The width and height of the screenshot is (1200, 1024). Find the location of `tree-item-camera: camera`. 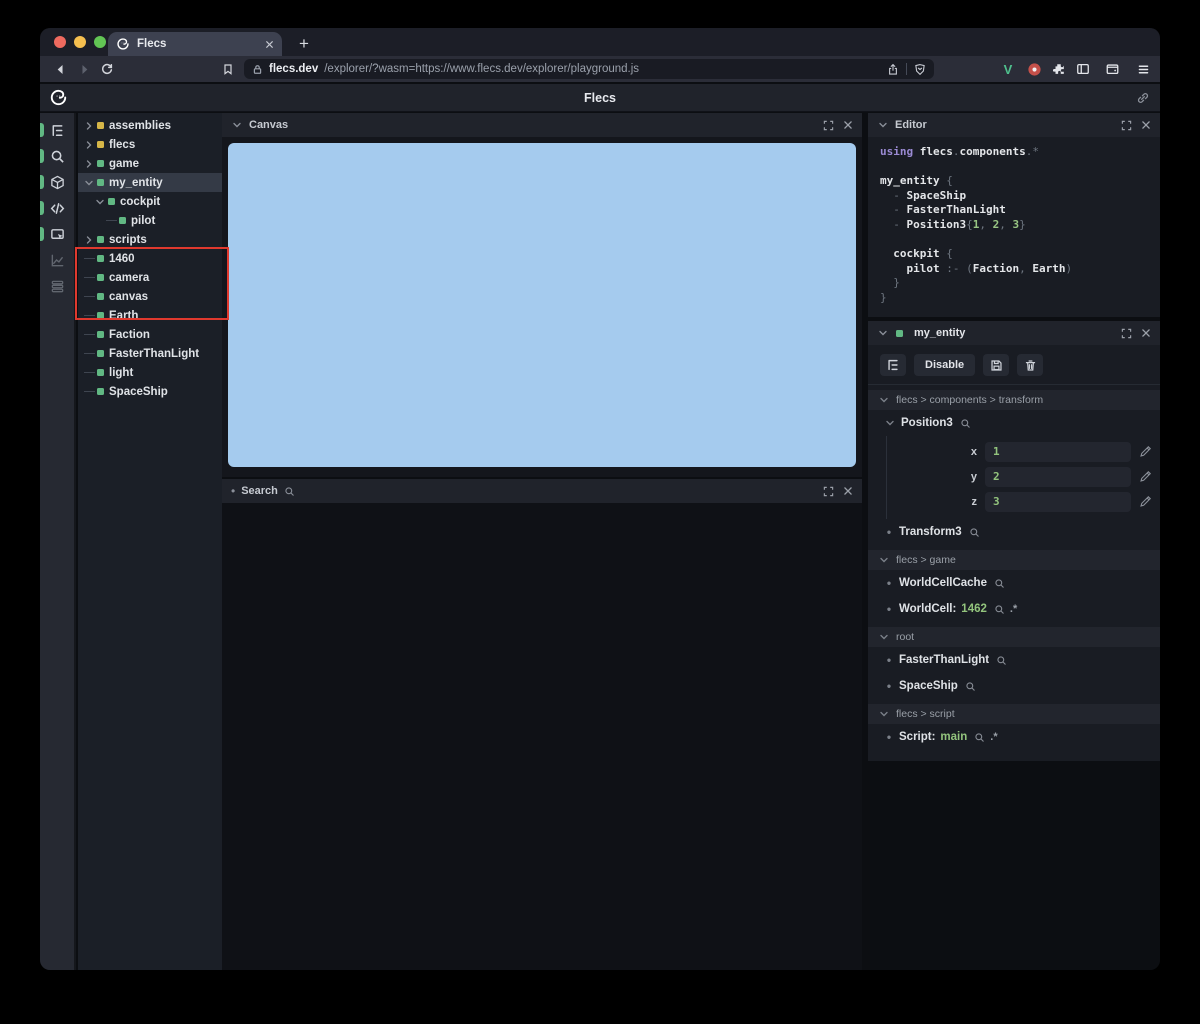

tree-item-camera: camera is located at coordinates (150, 277).